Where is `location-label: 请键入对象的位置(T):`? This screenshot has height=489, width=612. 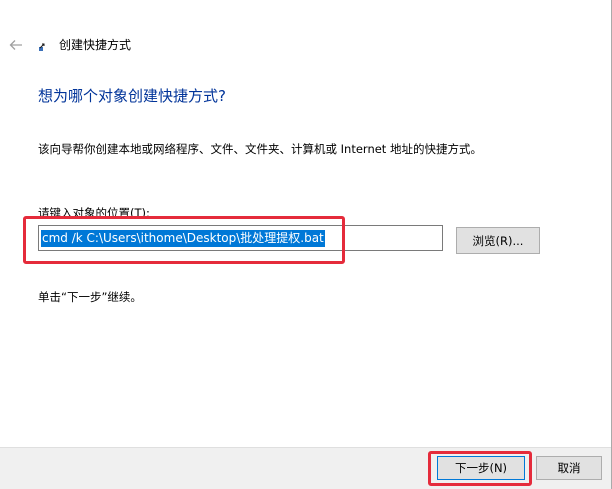
location-label: 请键入对象的位置(T): is located at coordinates (94, 213).